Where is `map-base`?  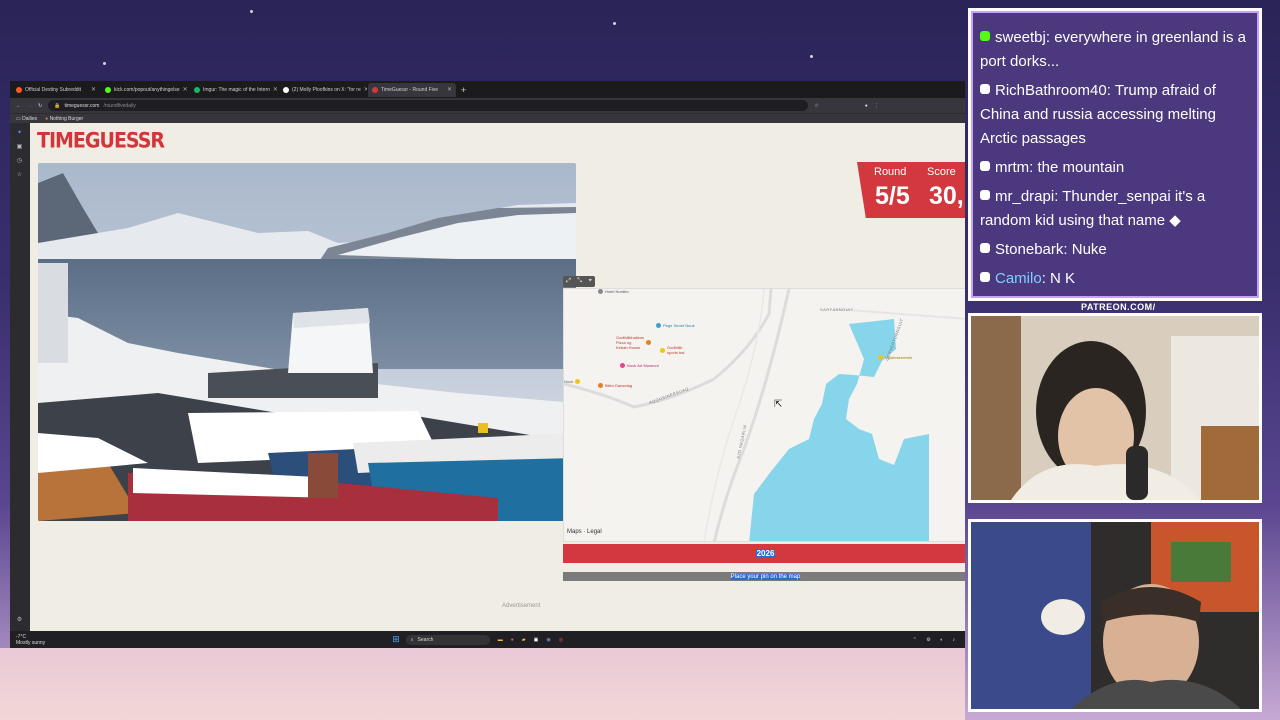
map-base is located at coordinates (764, 415).